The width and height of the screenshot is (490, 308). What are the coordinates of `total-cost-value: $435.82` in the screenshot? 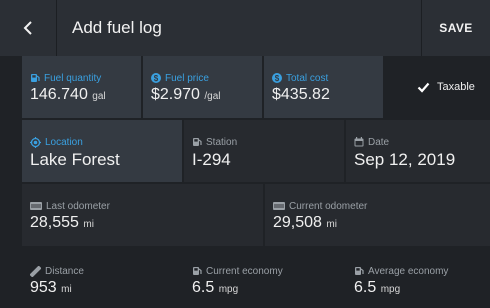 It's located at (301, 94).